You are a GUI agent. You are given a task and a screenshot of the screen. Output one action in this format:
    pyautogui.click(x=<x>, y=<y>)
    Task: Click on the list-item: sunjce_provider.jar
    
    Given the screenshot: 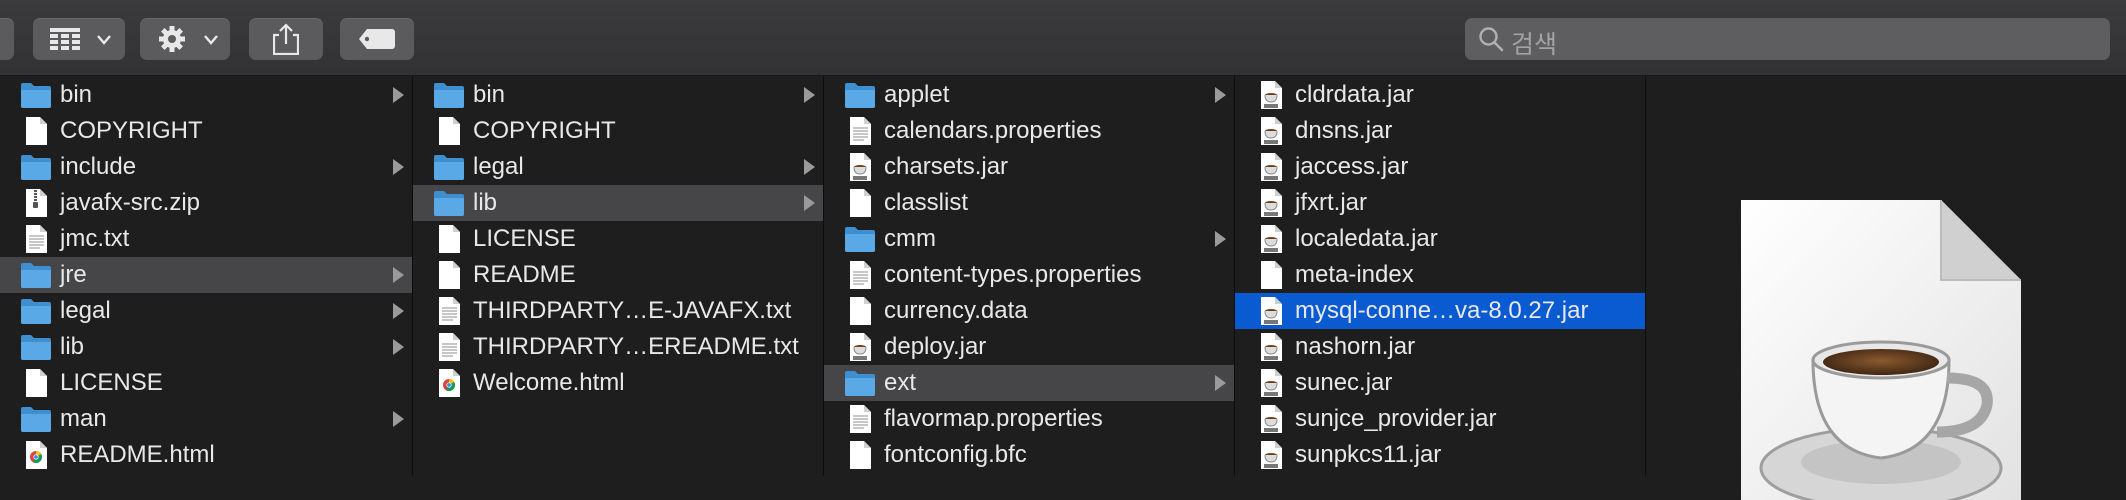 What is the action you would take?
    pyautogui.click(x=1440, y=419)
    